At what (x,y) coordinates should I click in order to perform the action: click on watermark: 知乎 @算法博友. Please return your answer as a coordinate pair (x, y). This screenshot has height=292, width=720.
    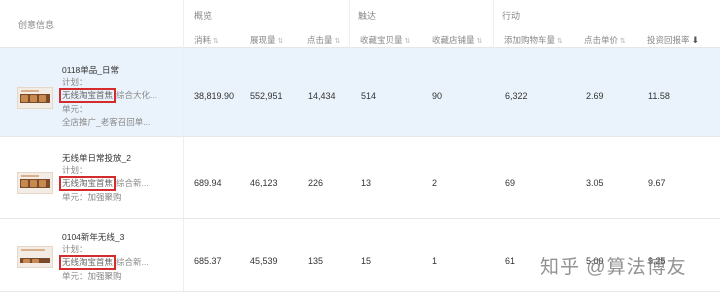
    Looking at the image, I should click on (613, 267).